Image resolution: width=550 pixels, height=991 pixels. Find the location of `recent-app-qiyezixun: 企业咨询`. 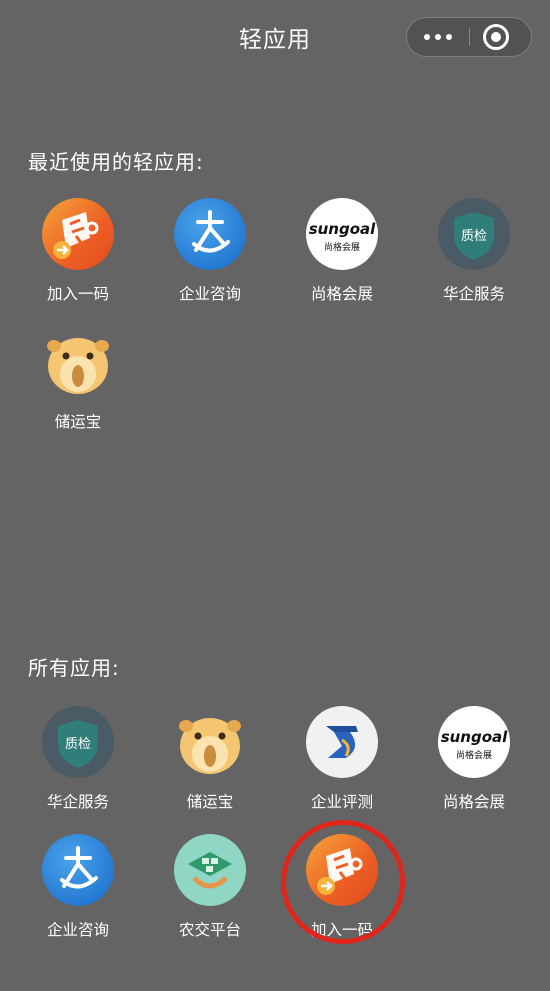

recent-app-qiyezixun: 企业咨询 is located at coordinates (210, 251).